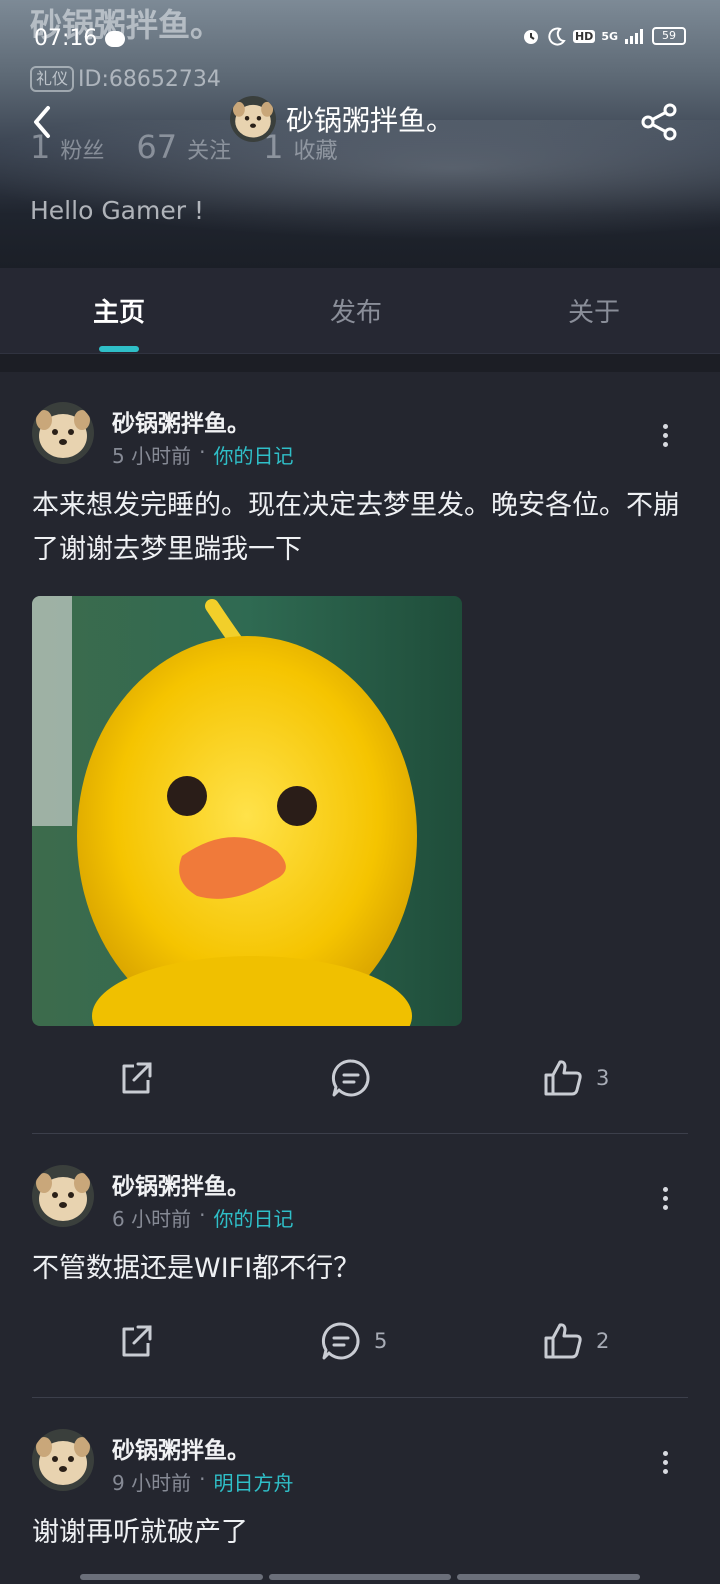  Describe the element at coordinates (152, 456) in the screenshot. I see `post-time: 5 小时前` at that location.